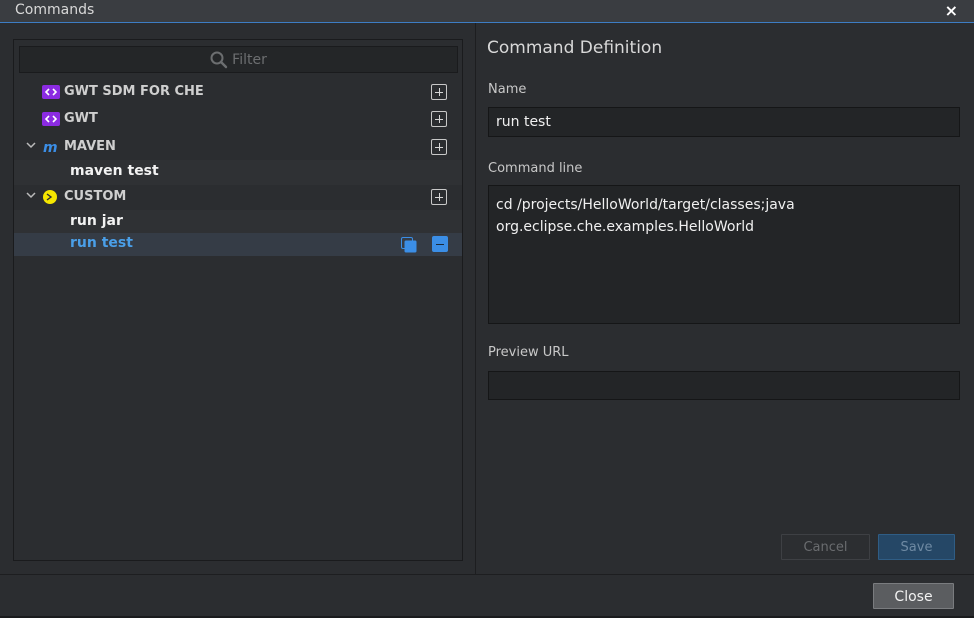 Image resolution: width=974 pixels, height=618 pixels. I want to click on dialog-footer: Close, so click(487, 596).